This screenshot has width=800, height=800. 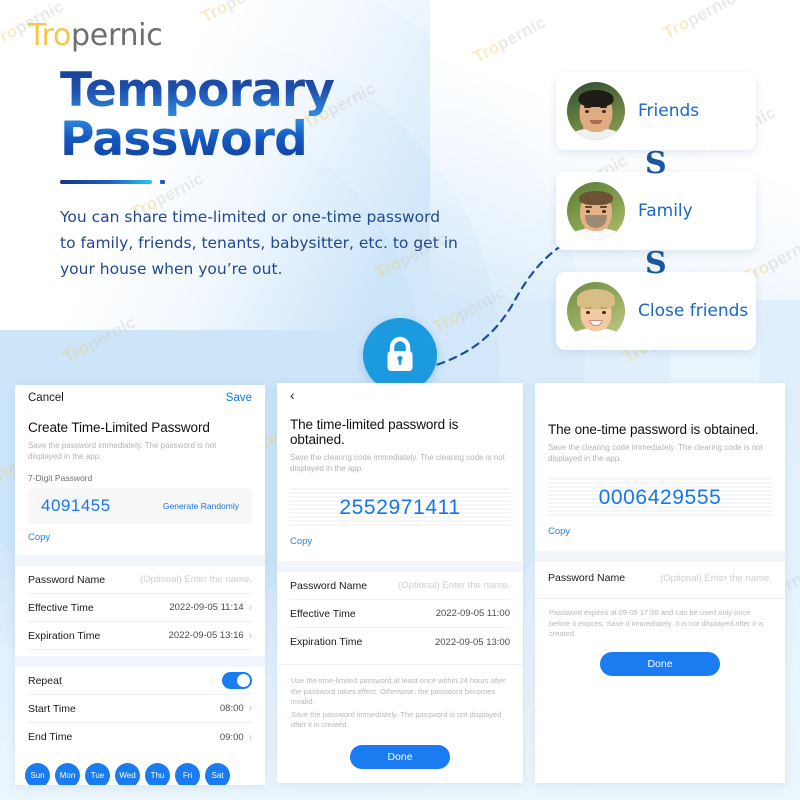 I want to click on row-label: Effective Time, so click(x=323, y=613).